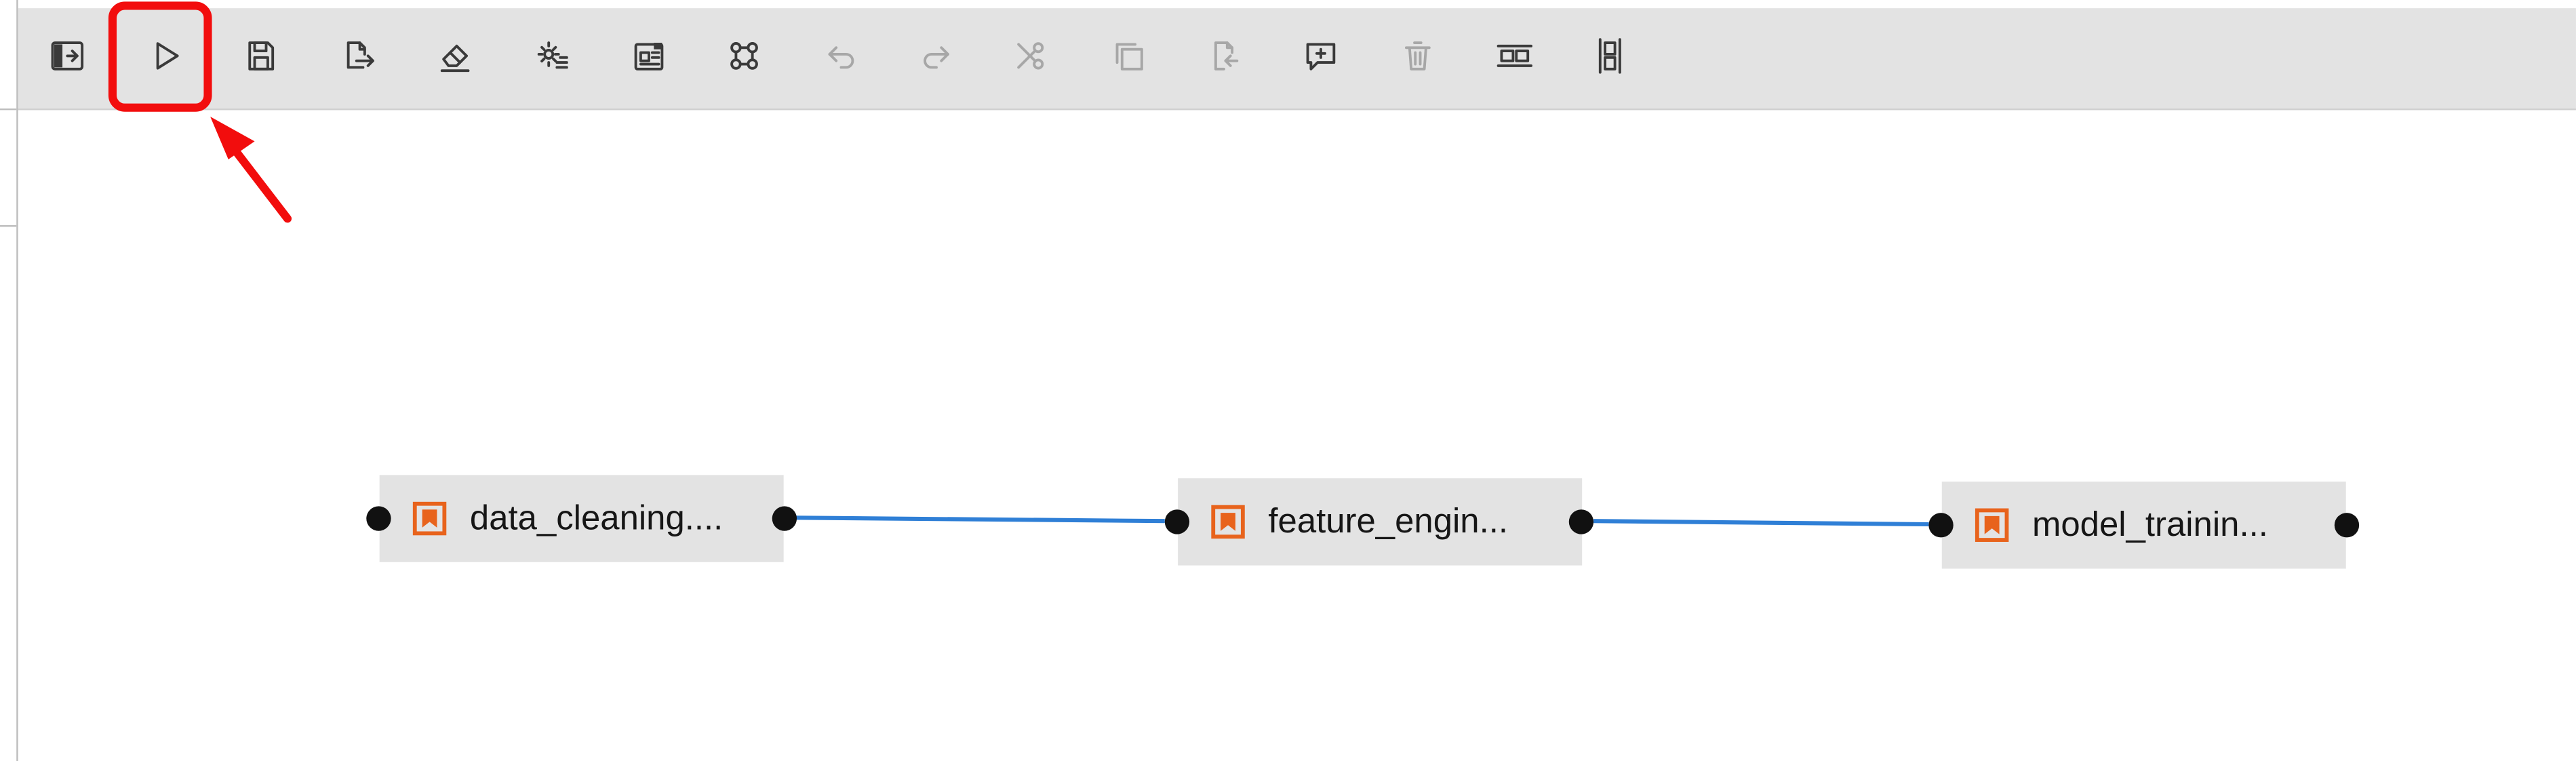  I want to click on pipeline-links, so click(1362, 521).